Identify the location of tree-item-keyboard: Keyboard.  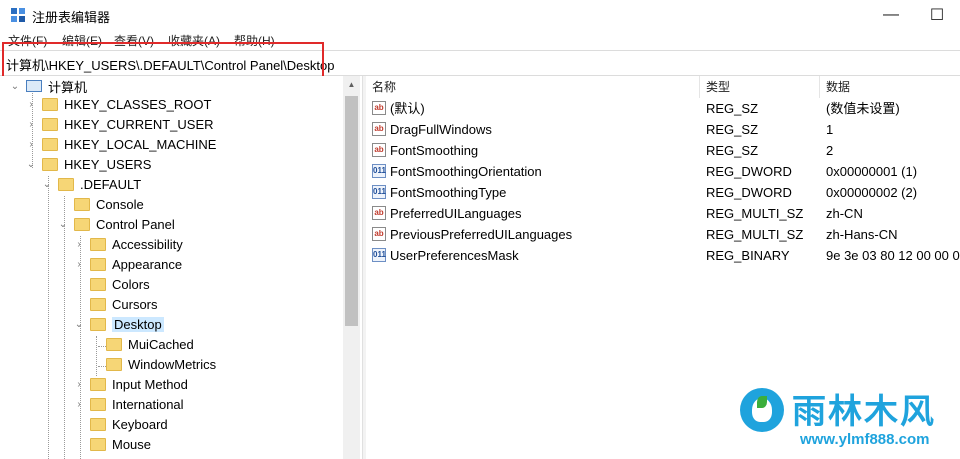
(121, 424).